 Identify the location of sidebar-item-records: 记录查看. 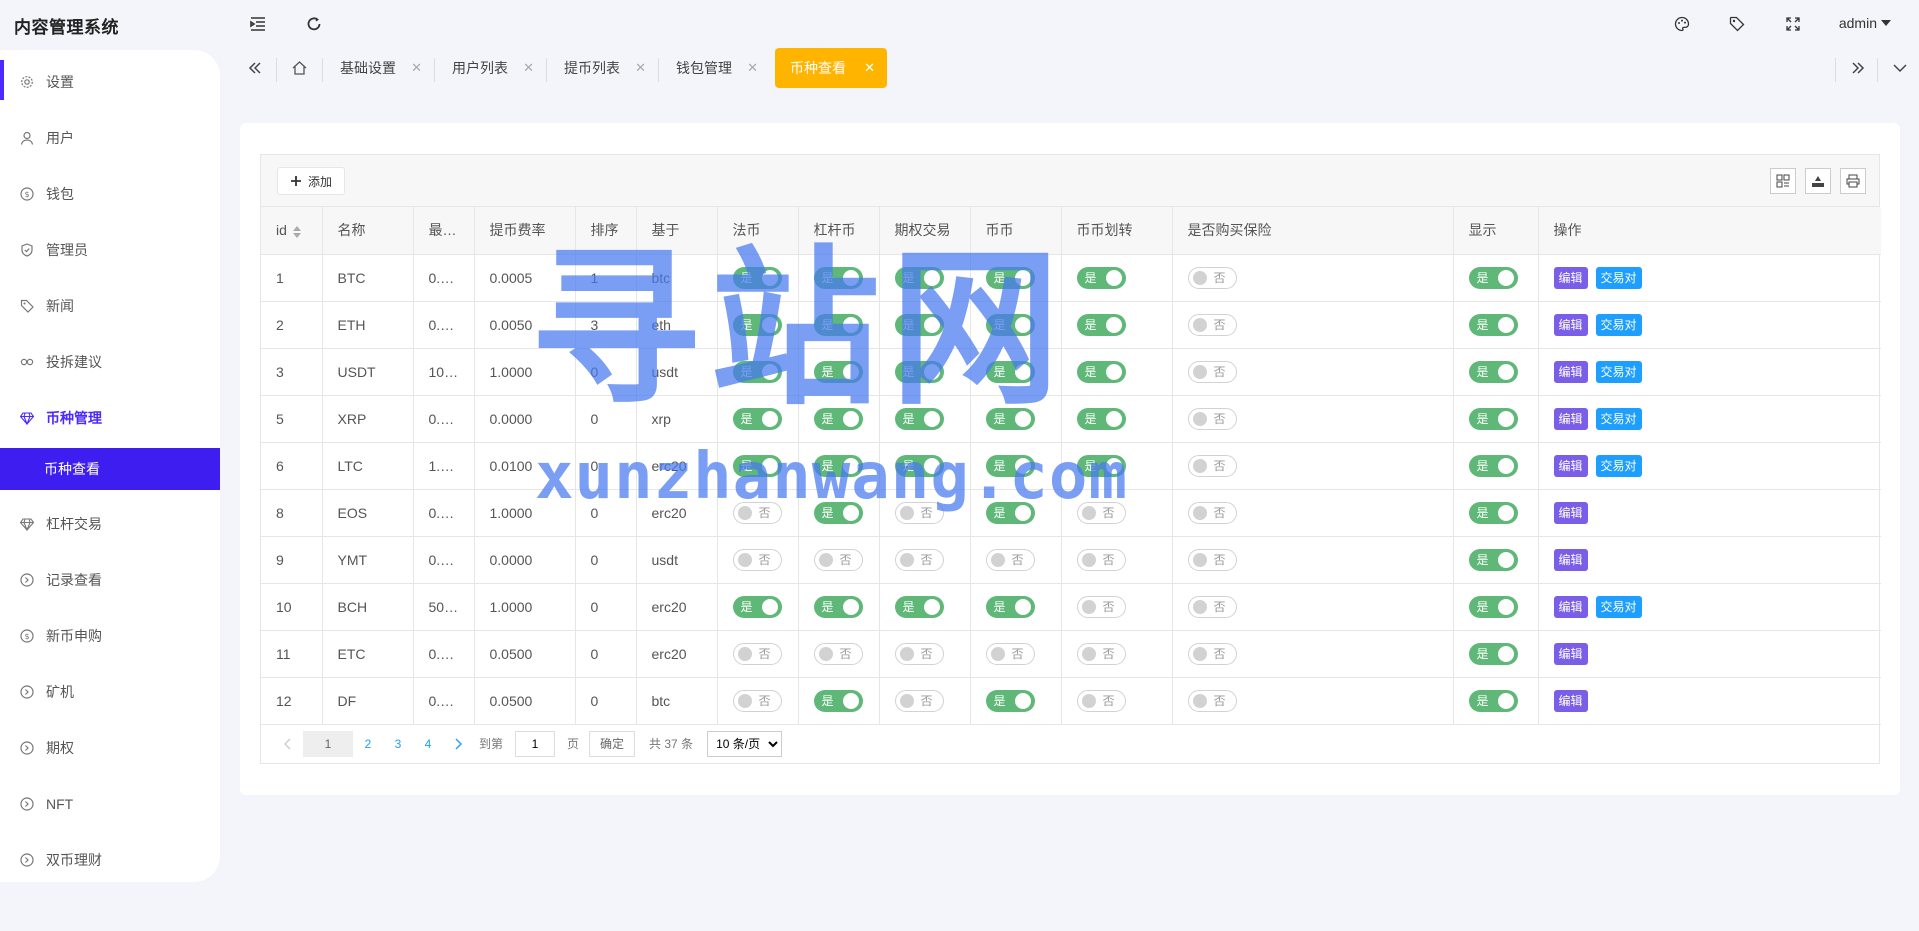
(110, 580).